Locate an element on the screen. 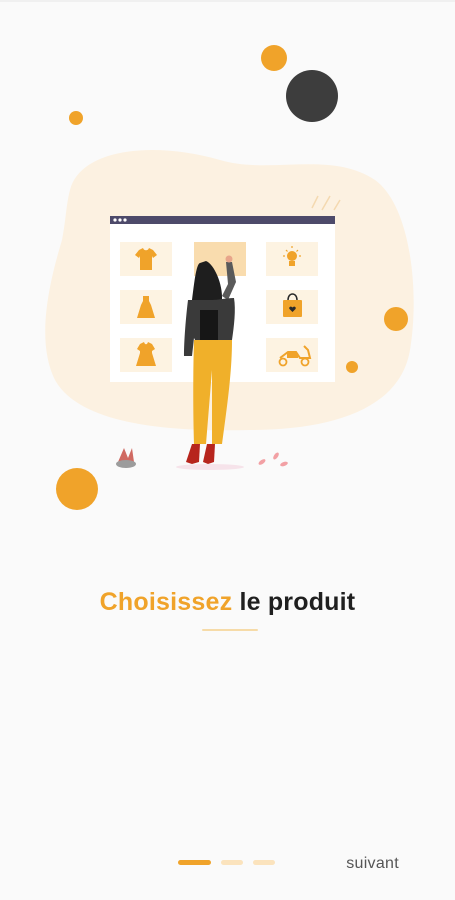  title-underline is located at coordinates (230, 630).